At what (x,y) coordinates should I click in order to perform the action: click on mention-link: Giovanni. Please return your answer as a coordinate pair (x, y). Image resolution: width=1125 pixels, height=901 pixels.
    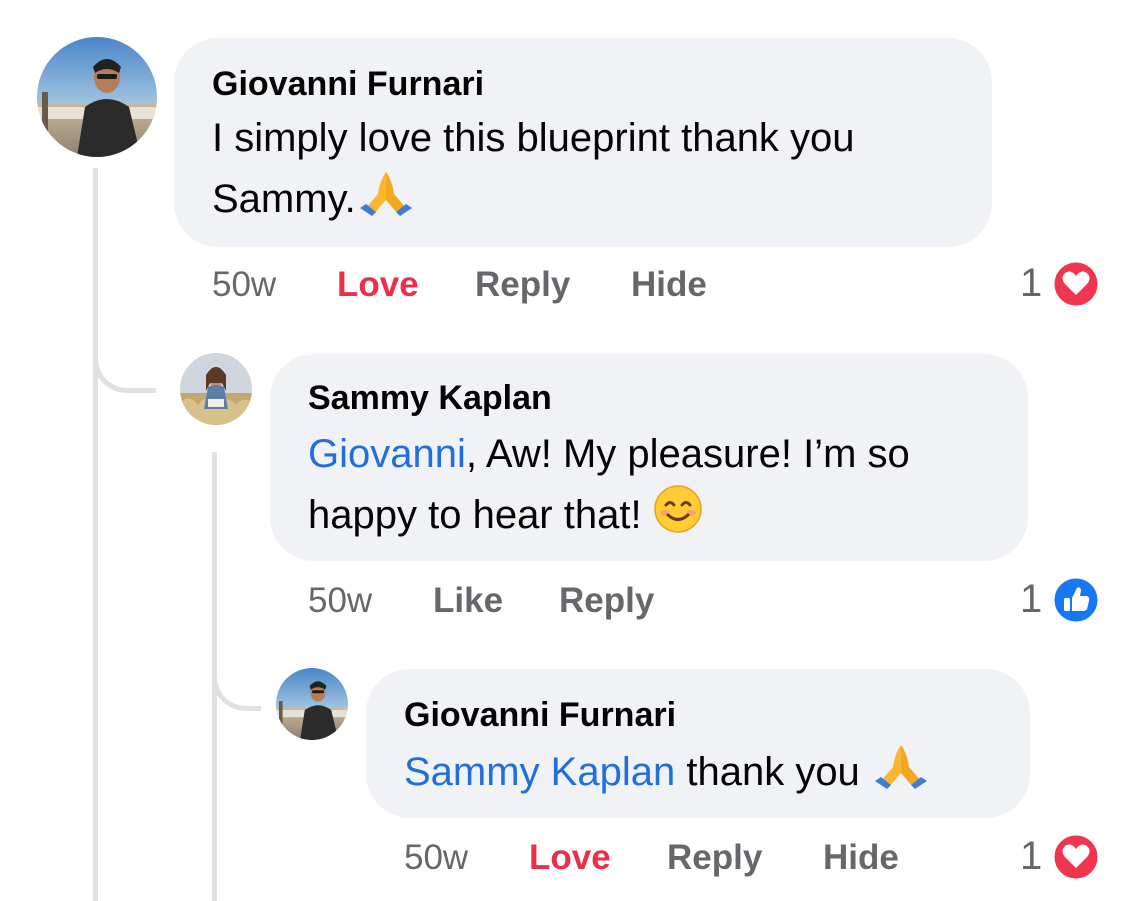
    Looking at the image, I should click on (387, 454).